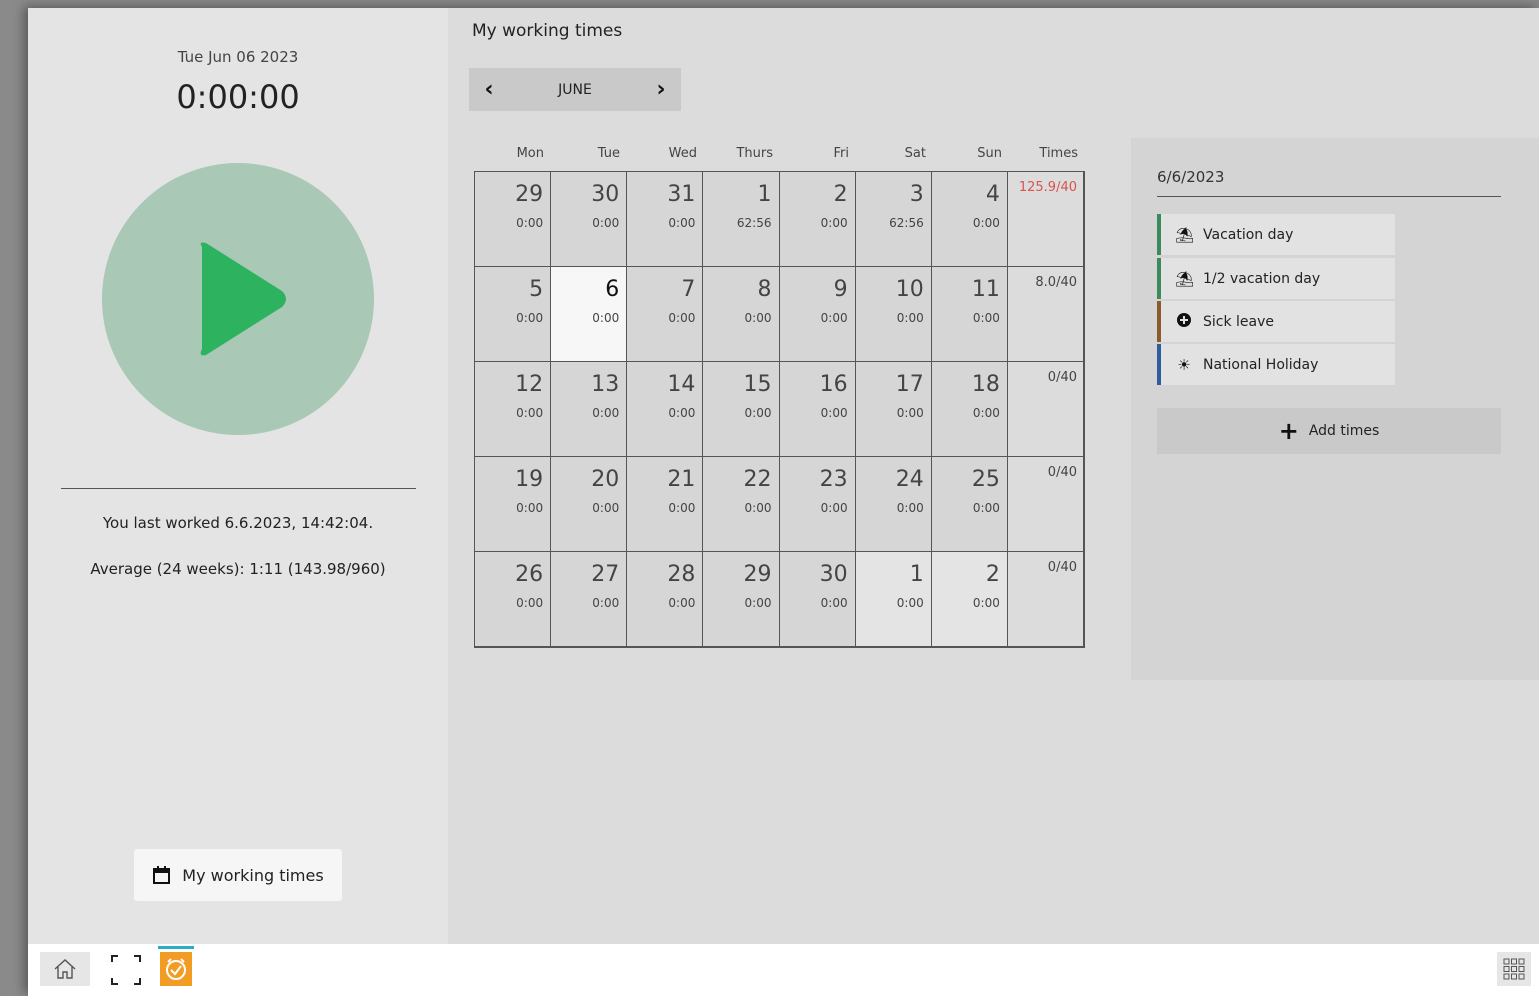  What do you see at coordinates (1191, 177) in the screenshot?
I see `selected-date: 6/6/2023` at bounding box center [1191, 177].